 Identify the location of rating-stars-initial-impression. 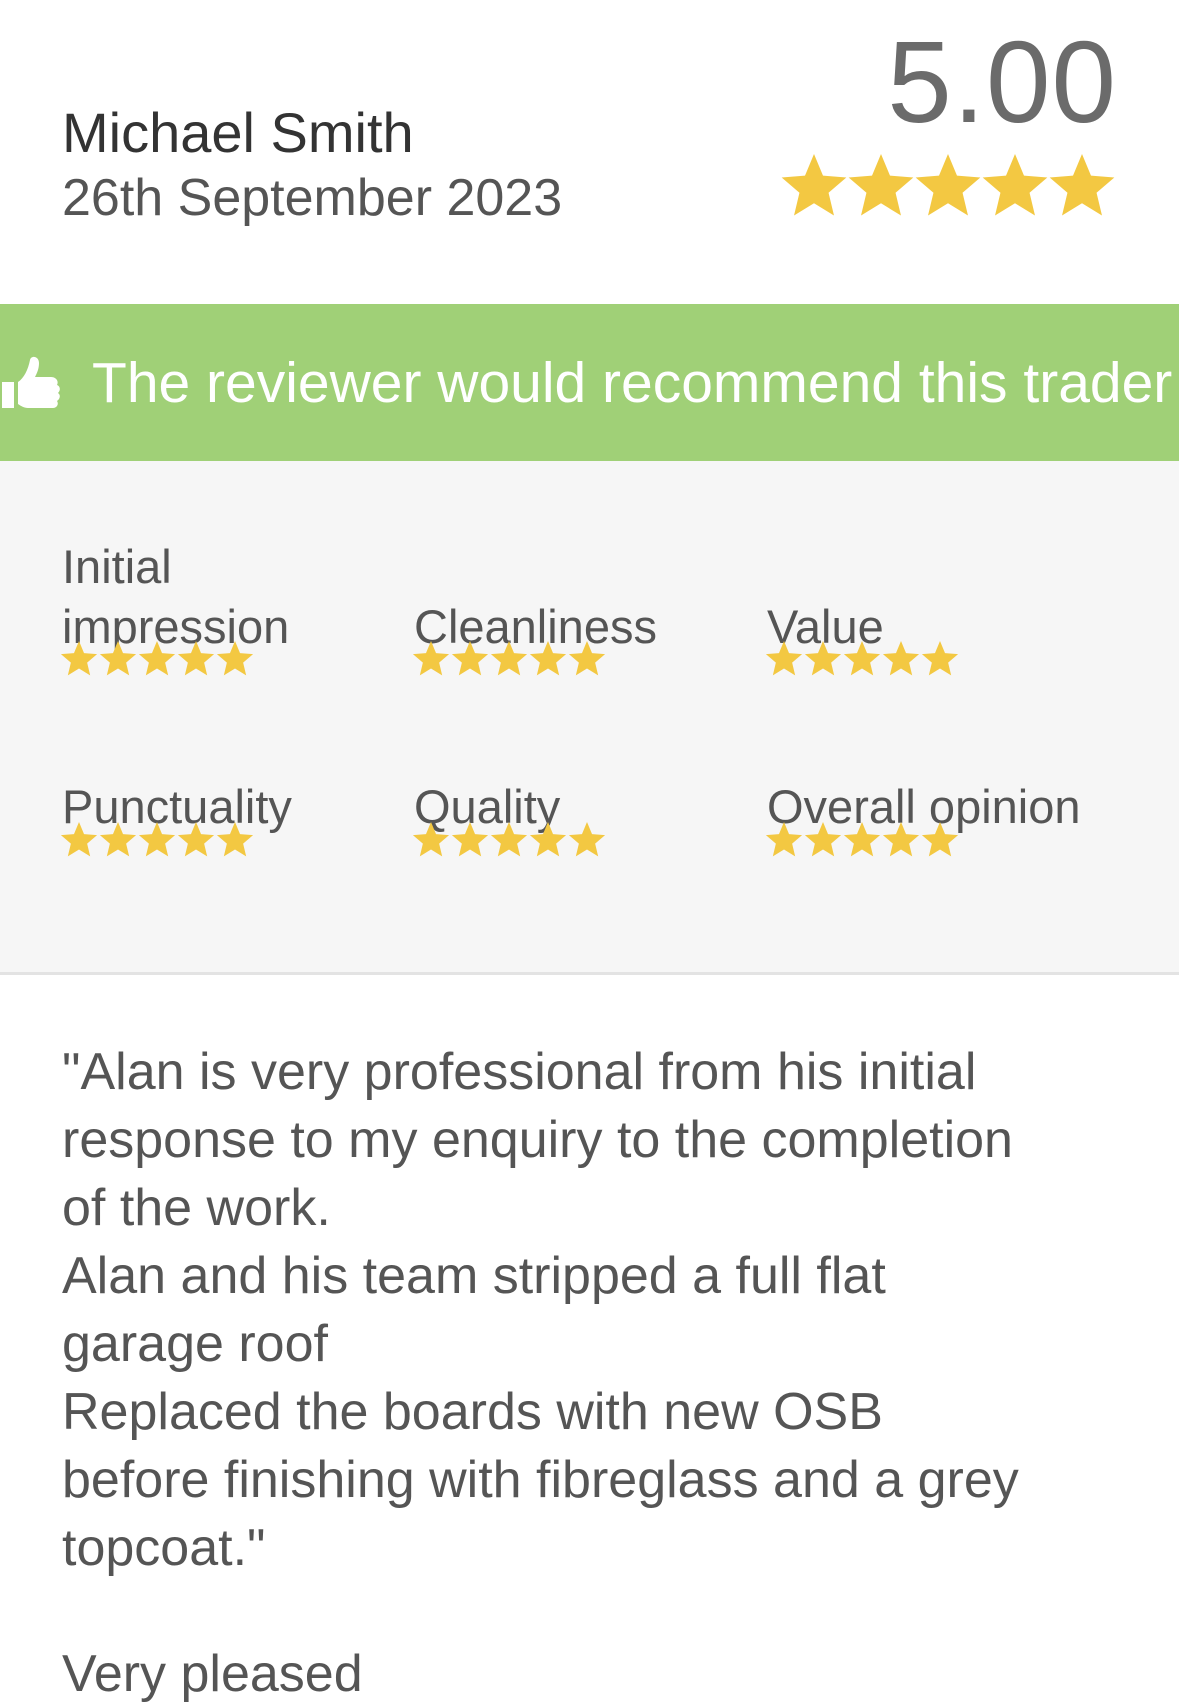
(157, 658).